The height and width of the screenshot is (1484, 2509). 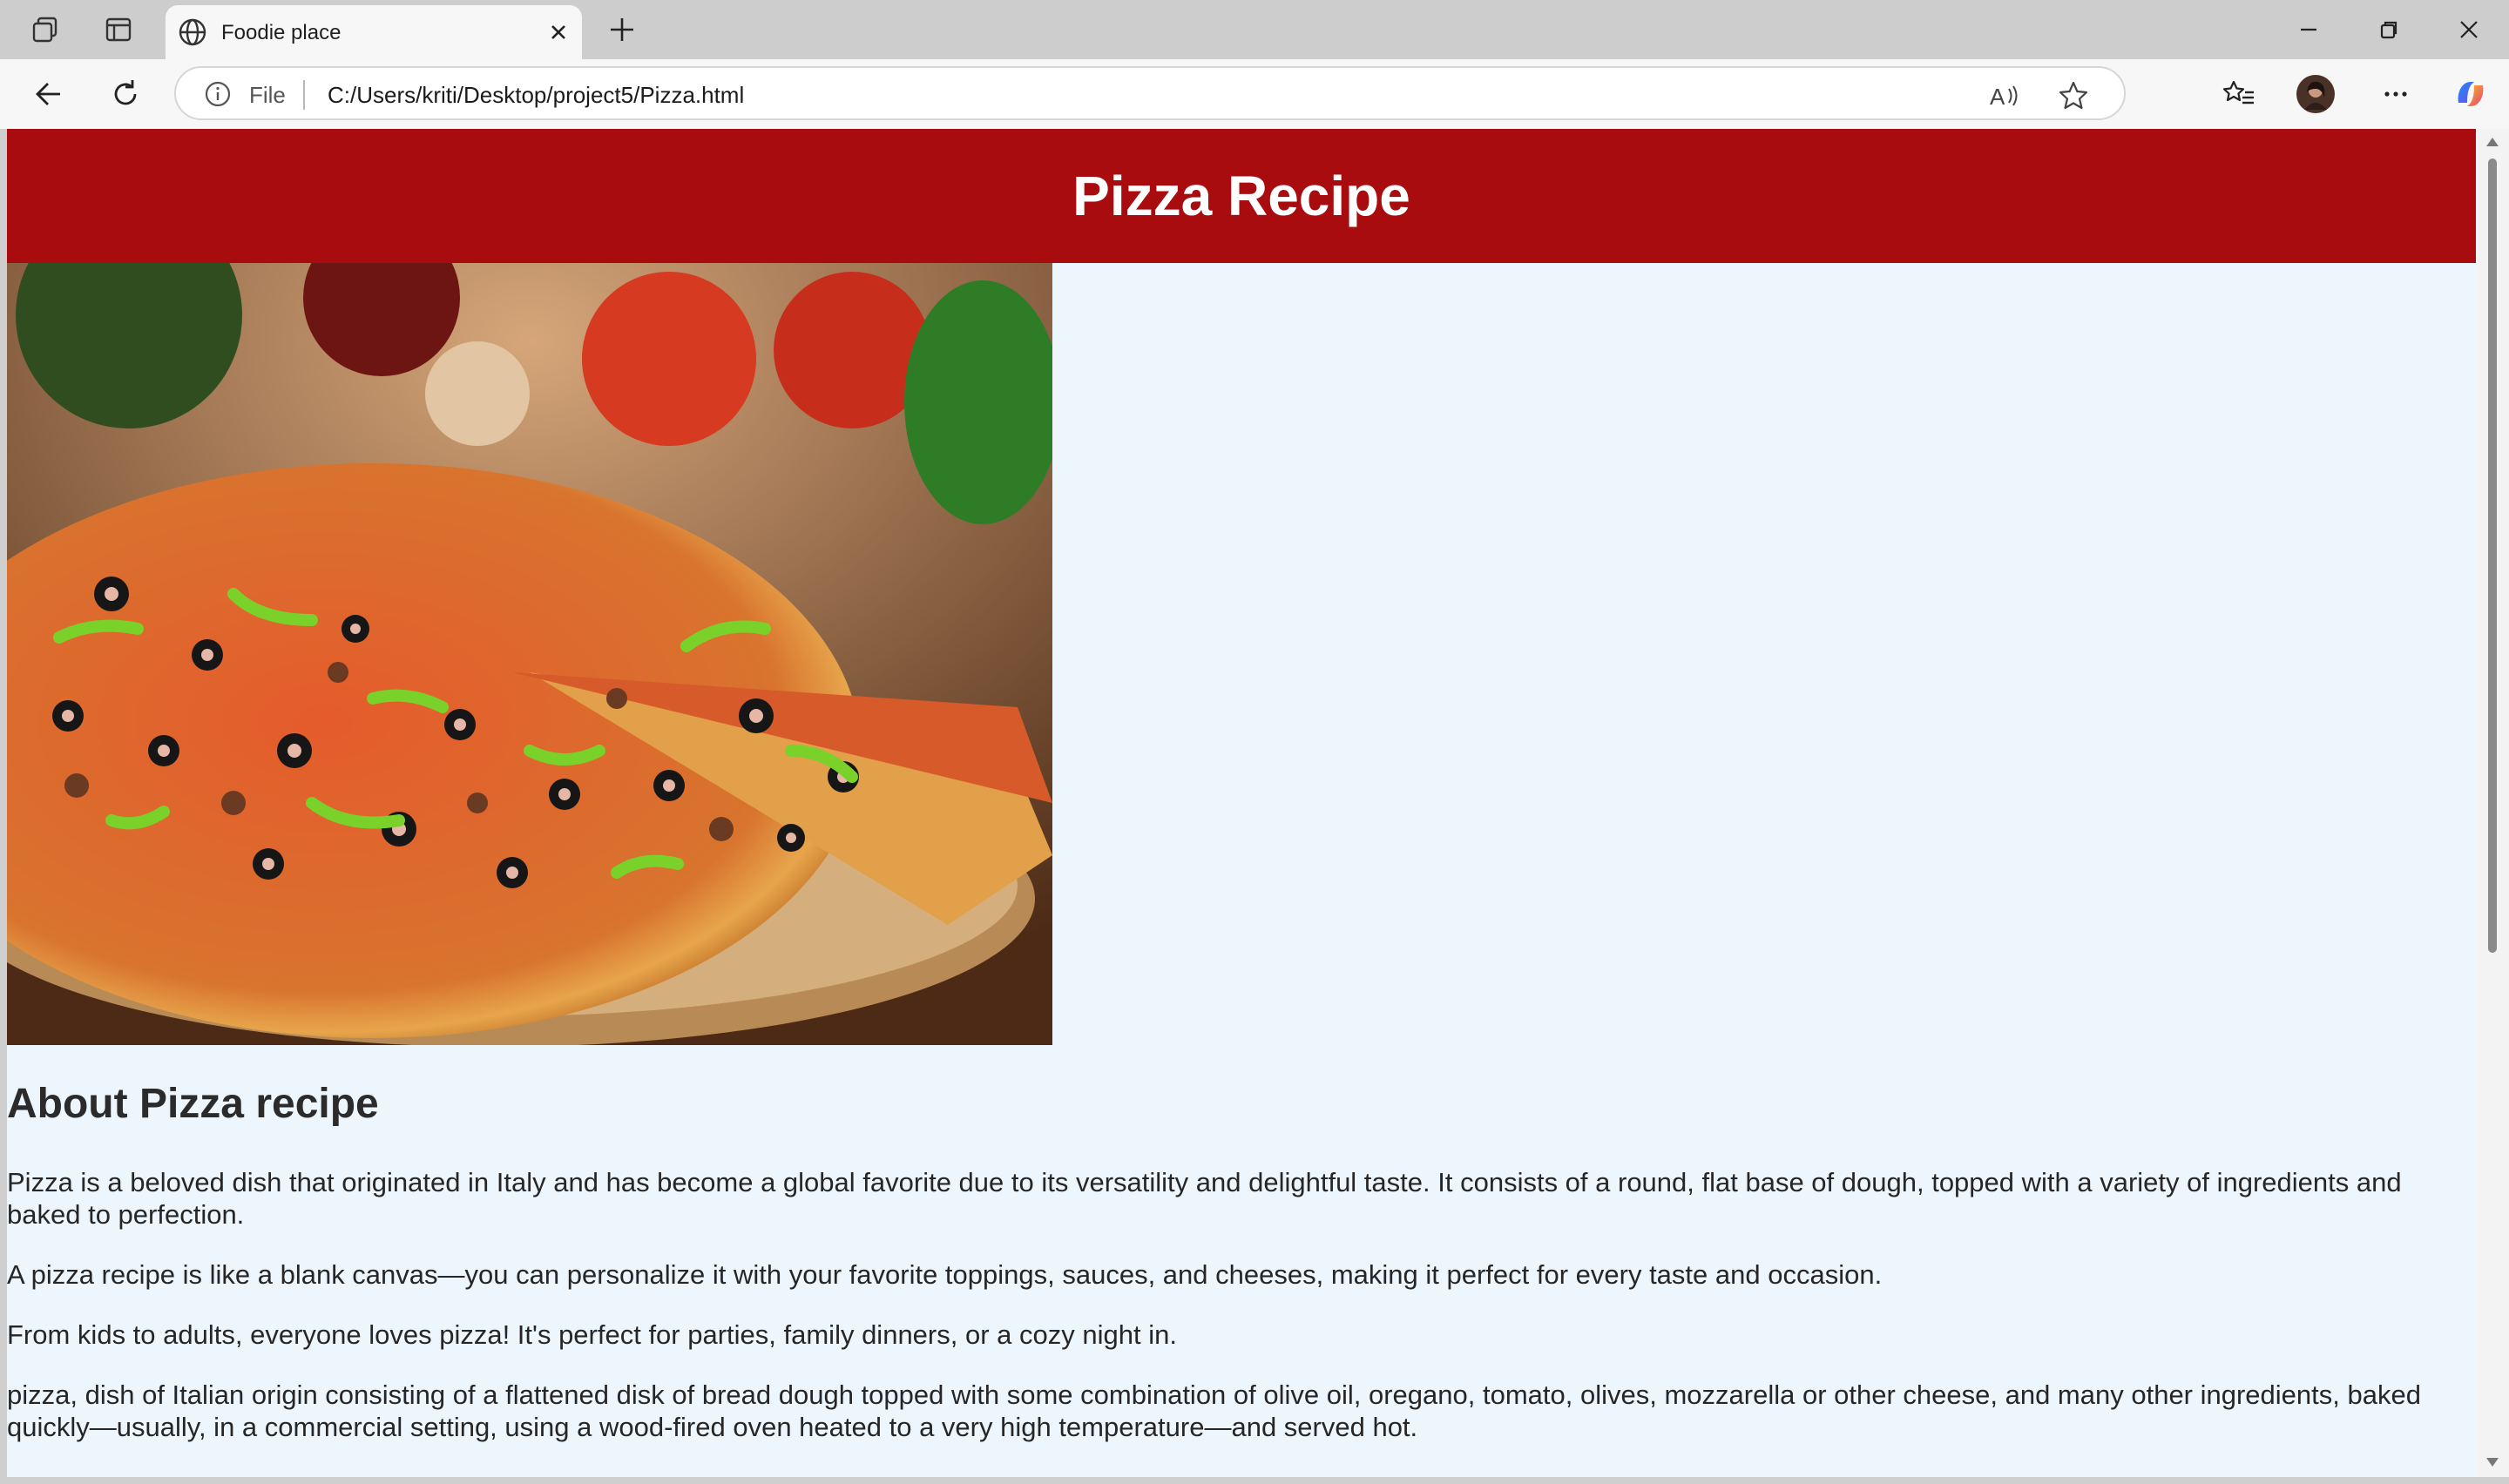 I want to click on workspaces-icon, so click(x=45, y=30).